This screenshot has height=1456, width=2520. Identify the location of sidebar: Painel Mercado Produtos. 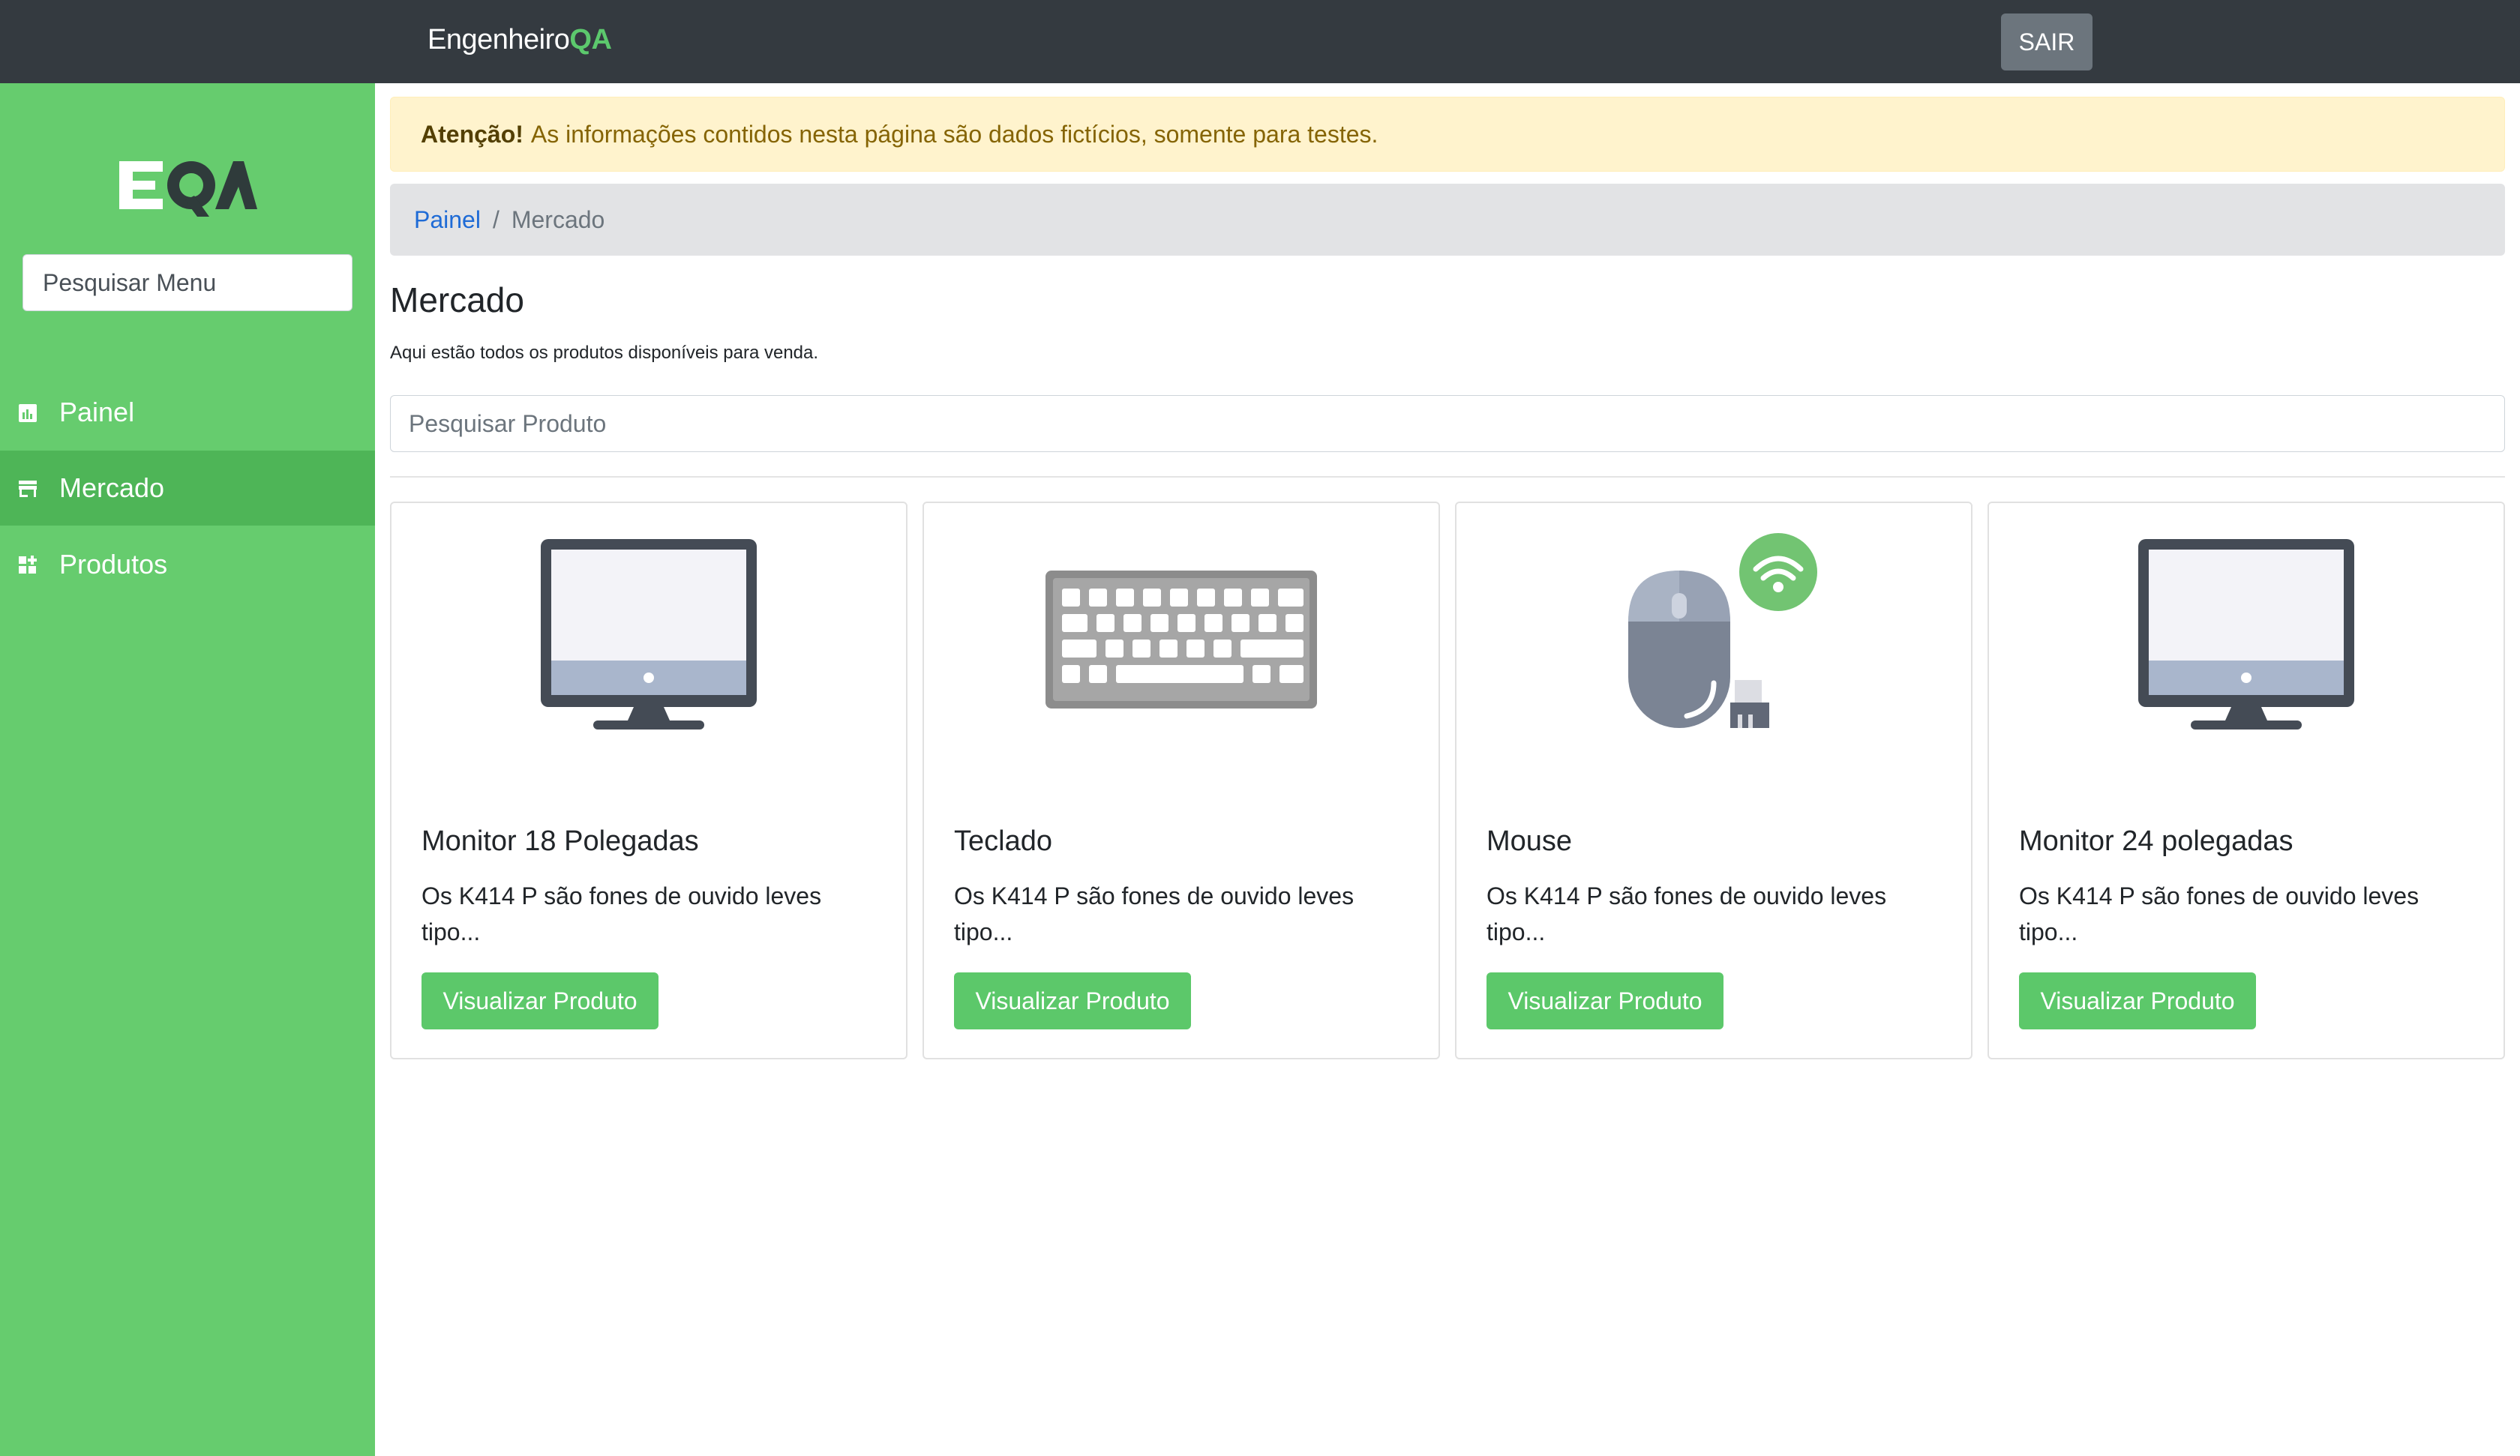
(187, 769).